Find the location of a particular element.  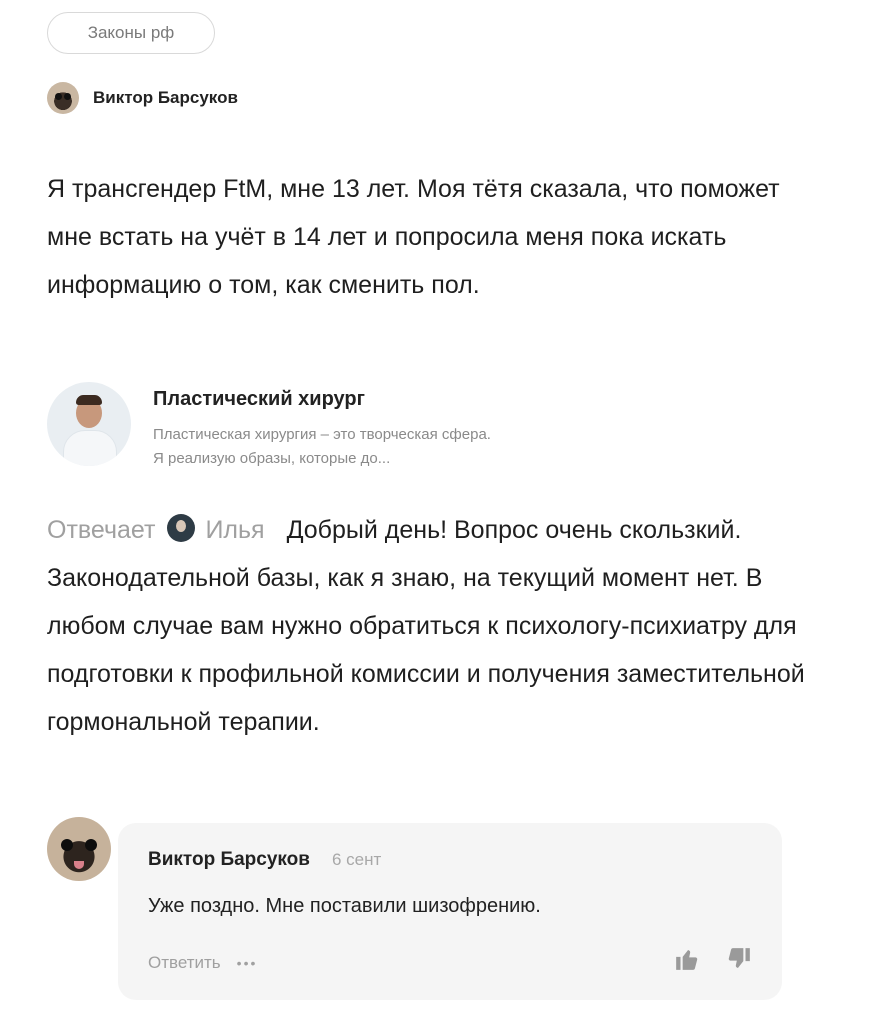

answer-prefix: Отвечает is located at coordinates (101, 530).